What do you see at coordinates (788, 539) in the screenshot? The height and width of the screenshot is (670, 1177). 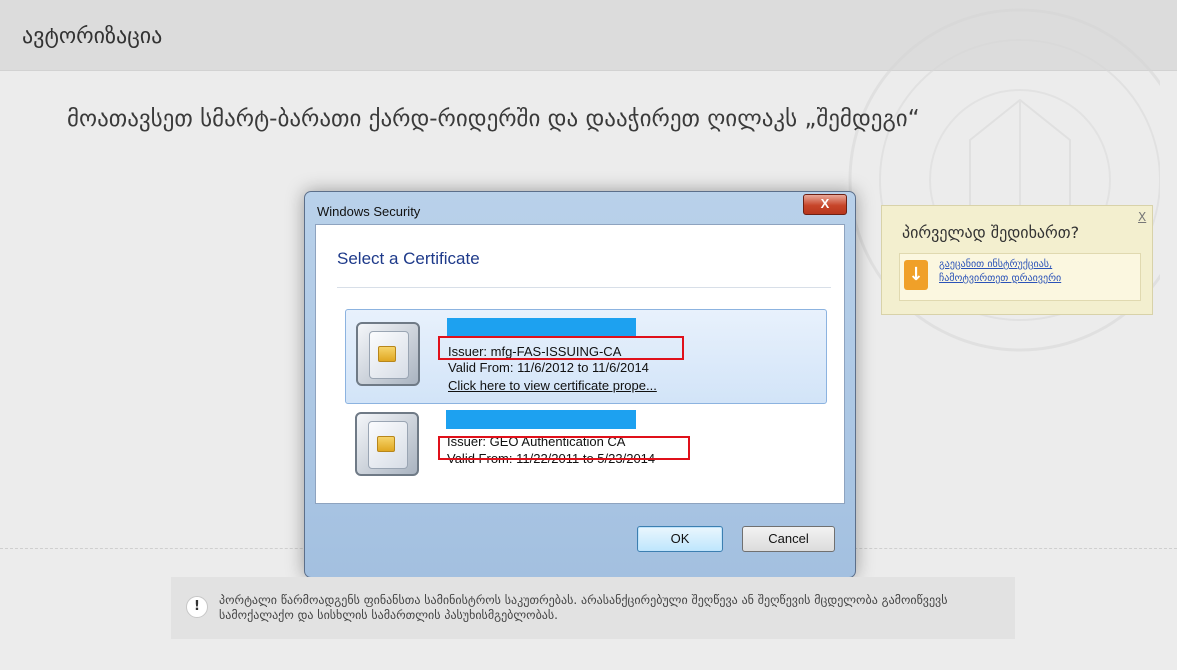 I see `cancel-button: Cancel` at bounding box center [788, 539].